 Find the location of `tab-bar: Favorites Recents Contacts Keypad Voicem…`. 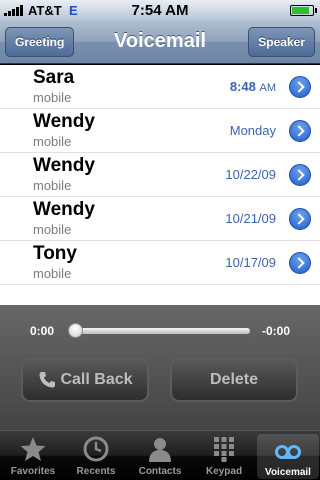

tab-bar: Favorites Recents Contacts Keypad Voicem… is located at coordinates (160, 455).